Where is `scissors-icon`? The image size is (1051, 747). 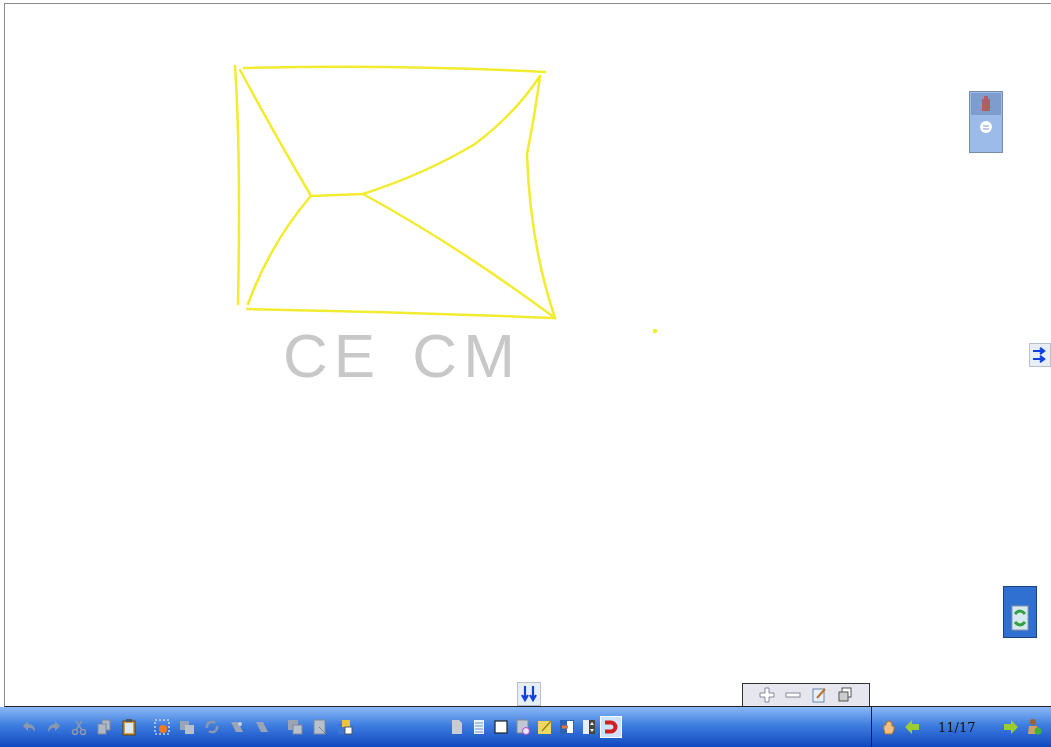 scissors-icon is located at coordinates (79, 727).